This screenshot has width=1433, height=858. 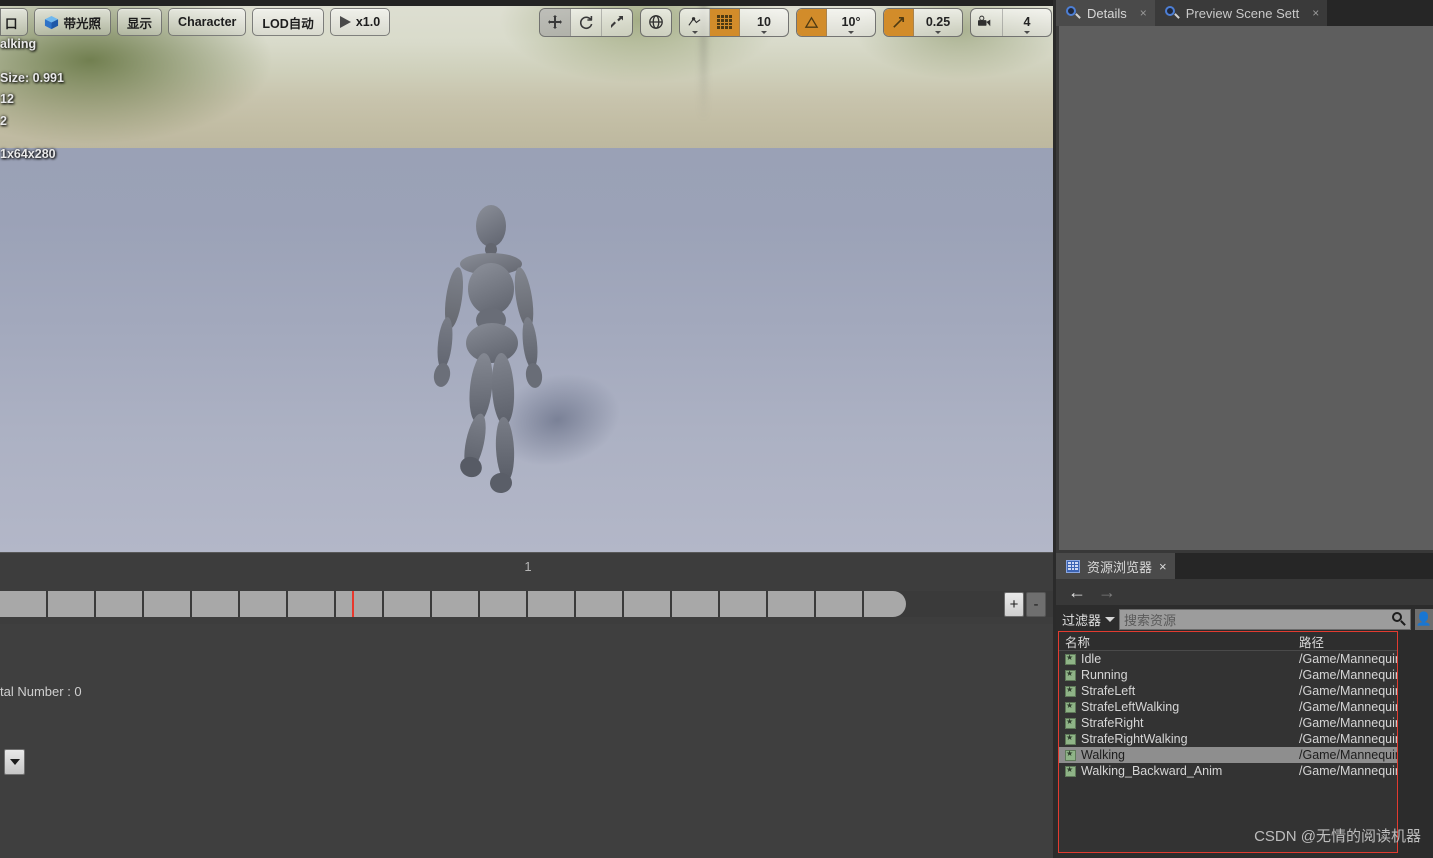 What do you see at coordinates (656, 22) in the screenshot?
I see `world-globe-icon` at bounding box center [656, 22].